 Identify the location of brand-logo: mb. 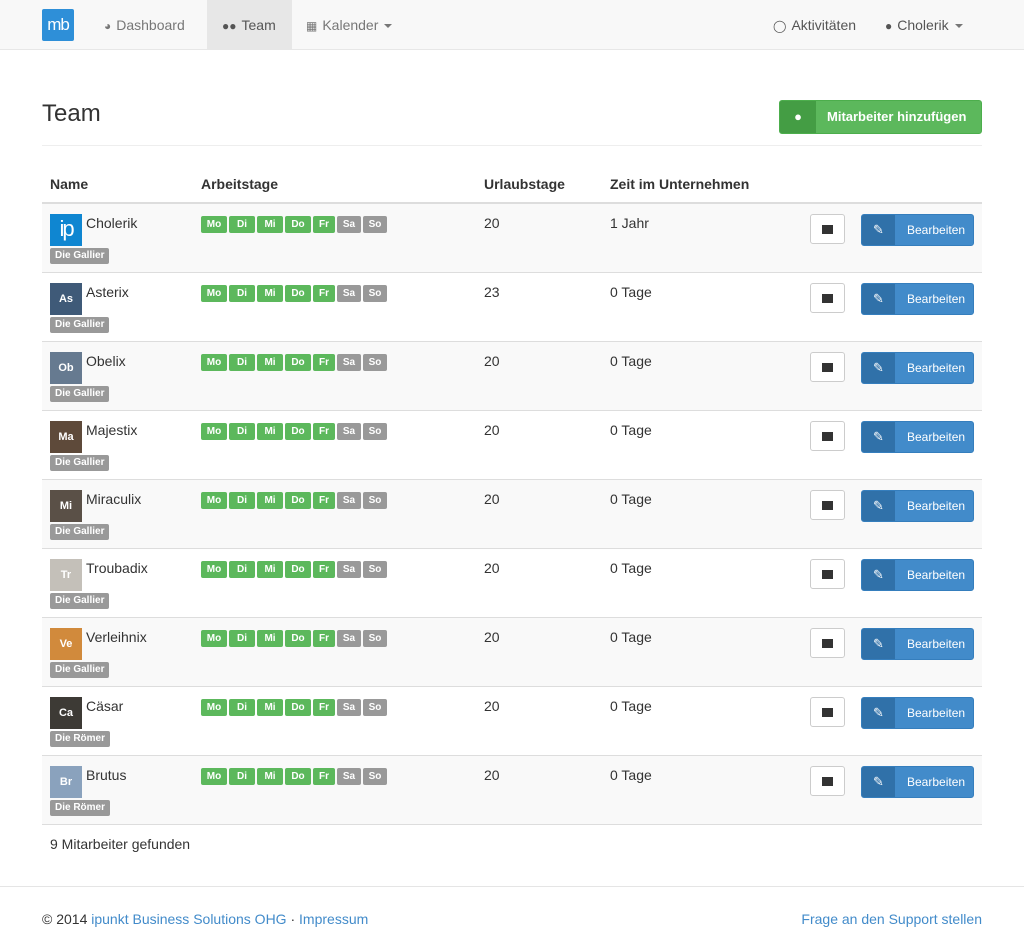
(58, 25).